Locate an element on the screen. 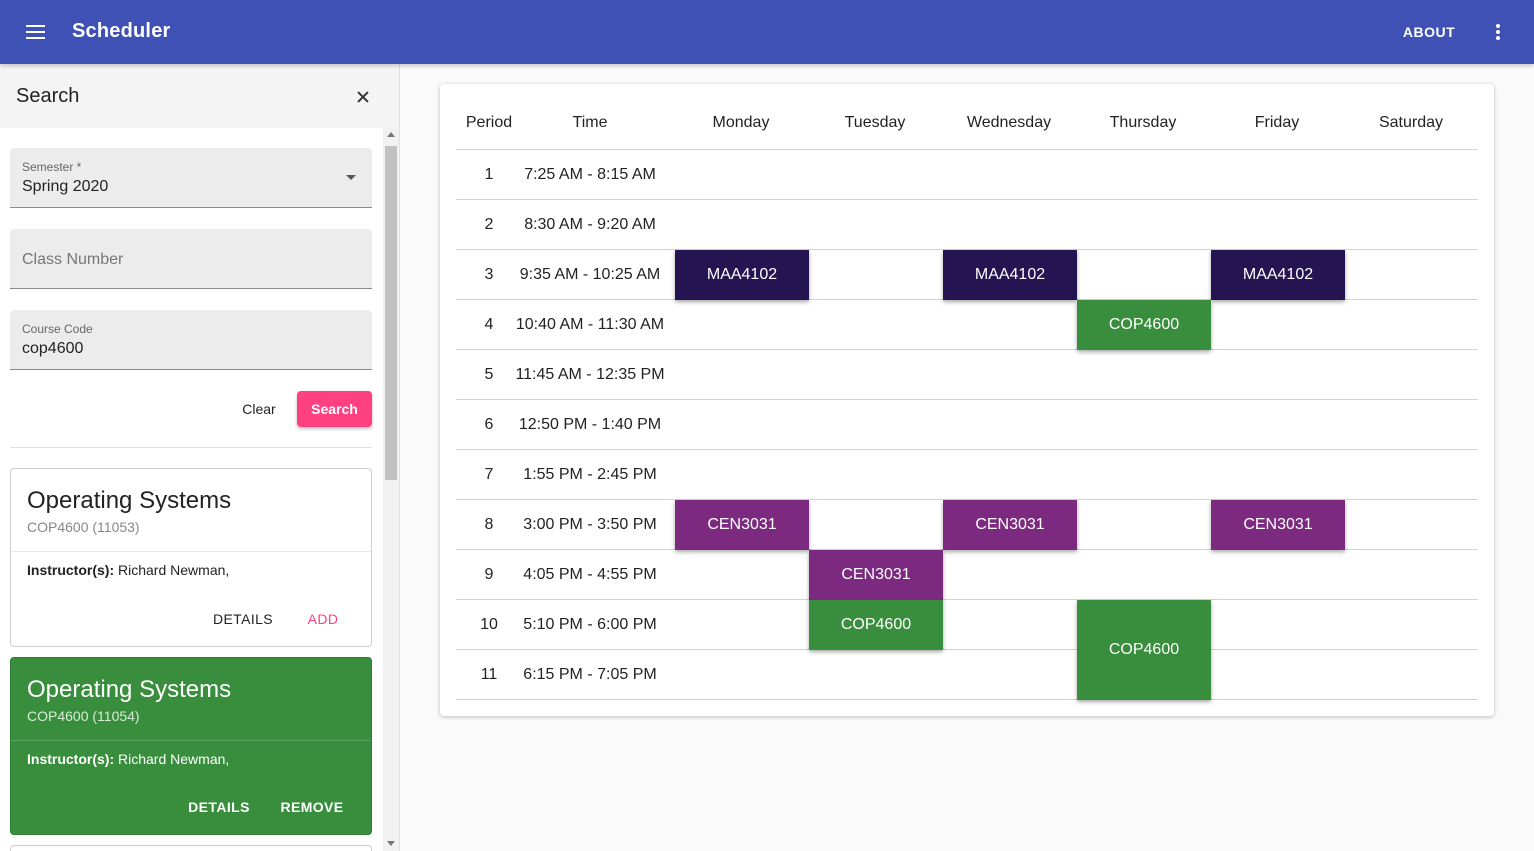 The image size is (1534, 851). column-header-wednesday: Wednesday is located at coordinates (1009, 122).